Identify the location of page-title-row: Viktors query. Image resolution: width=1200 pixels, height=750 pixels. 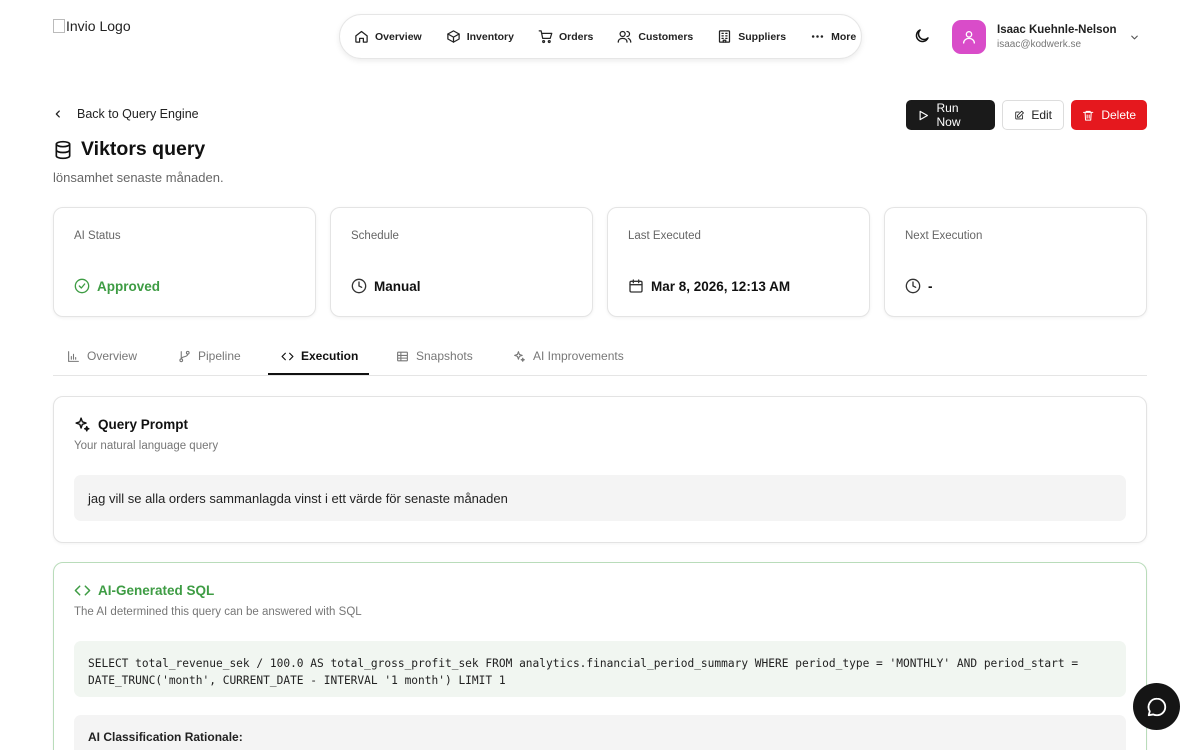
(129, 149).